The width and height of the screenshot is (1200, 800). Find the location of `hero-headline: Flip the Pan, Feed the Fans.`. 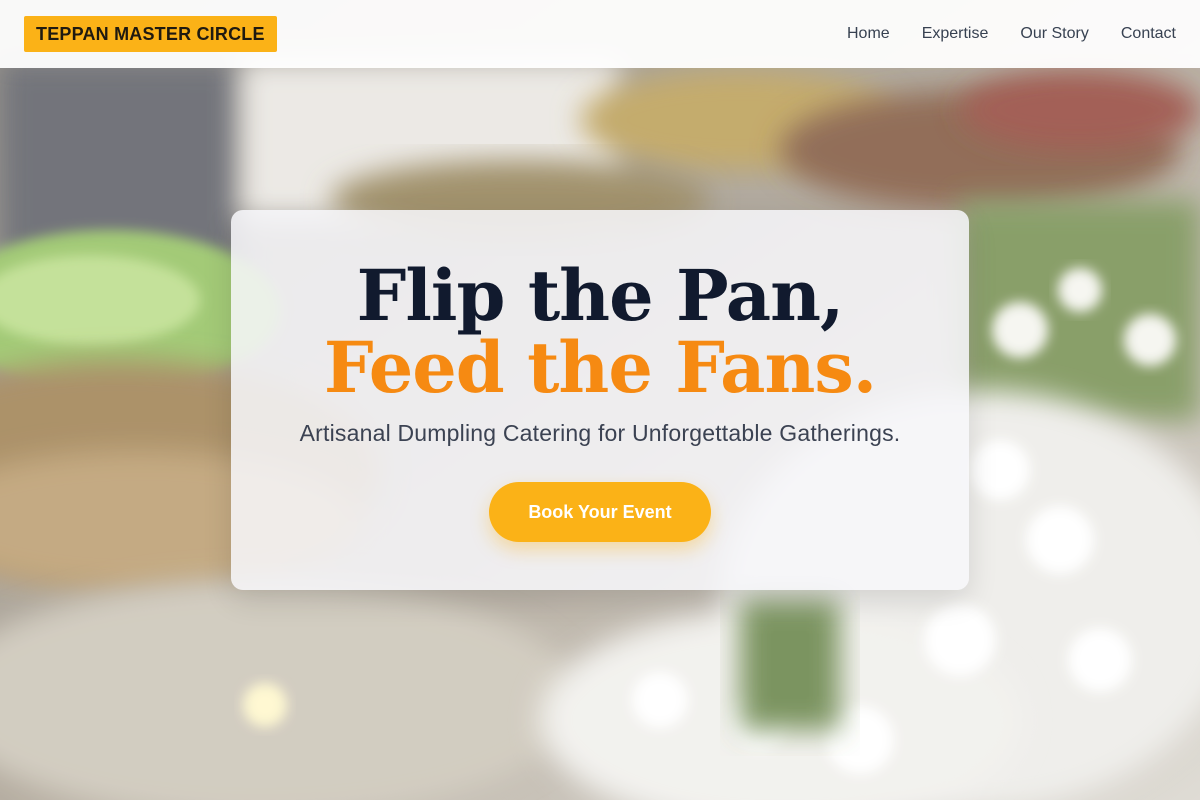

hero-headline: Flip the Pan, Feed the Fans. is located at coordinates (600, 332).